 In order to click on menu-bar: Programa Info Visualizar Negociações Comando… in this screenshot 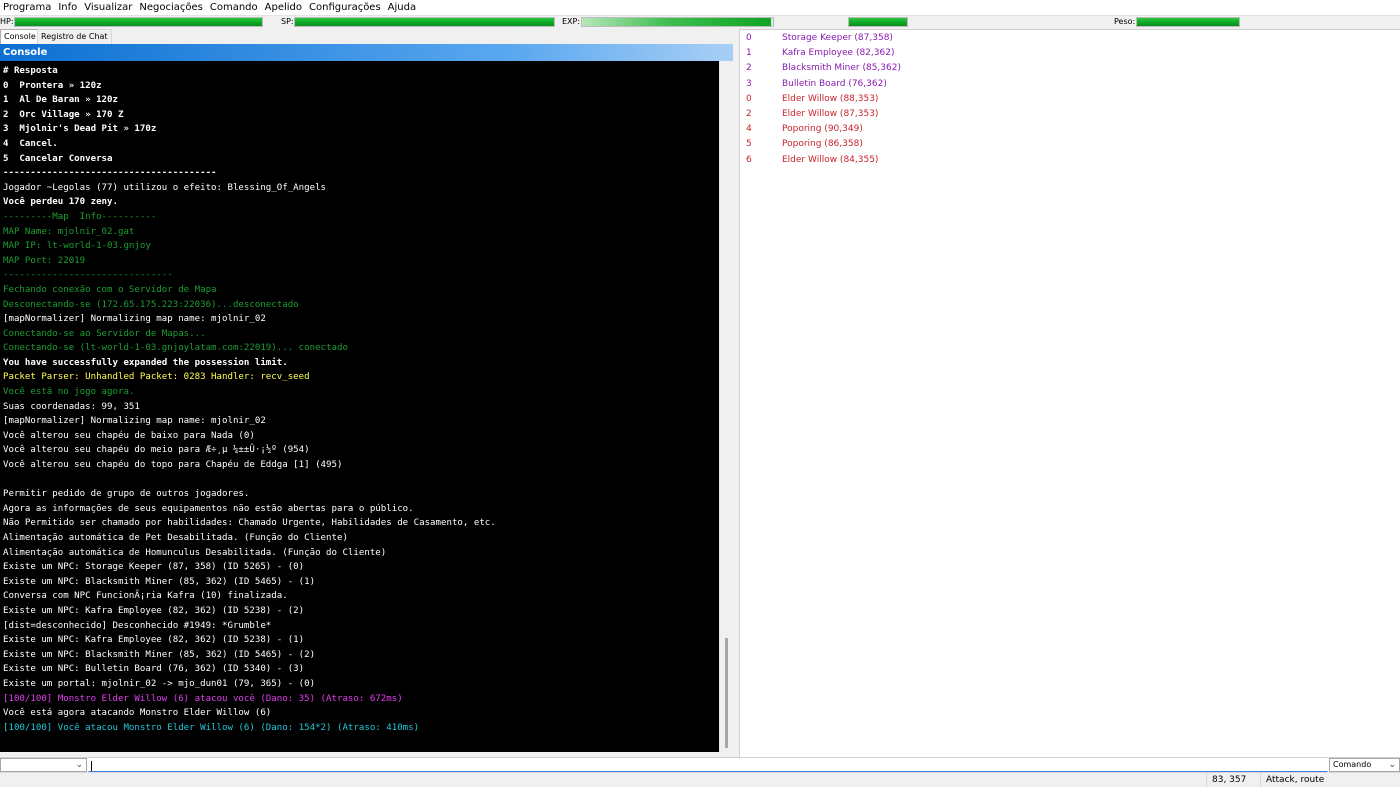, I will do `click(700, 8)`.